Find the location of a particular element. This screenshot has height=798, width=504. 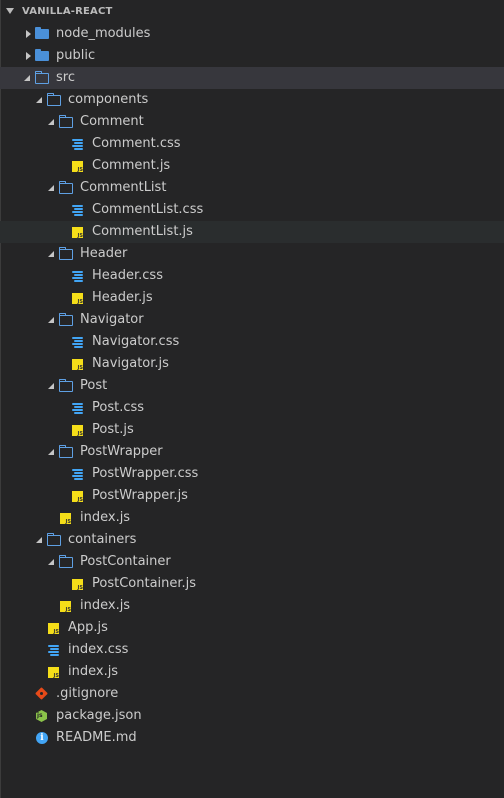

info-icon is located at coordinates (42, 738).